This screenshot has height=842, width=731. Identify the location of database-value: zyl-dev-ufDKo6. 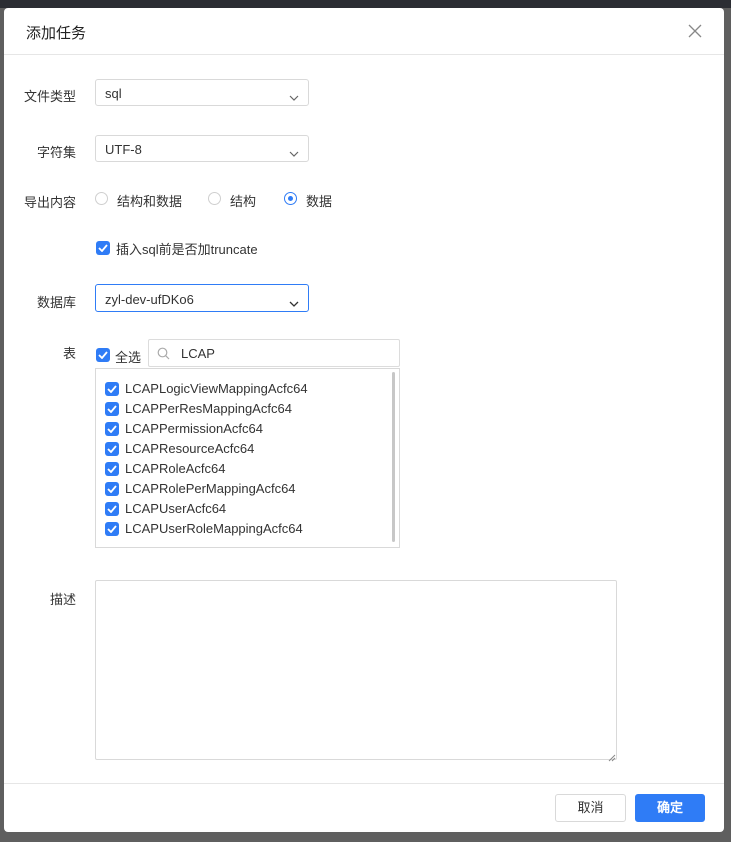
(149, 299).